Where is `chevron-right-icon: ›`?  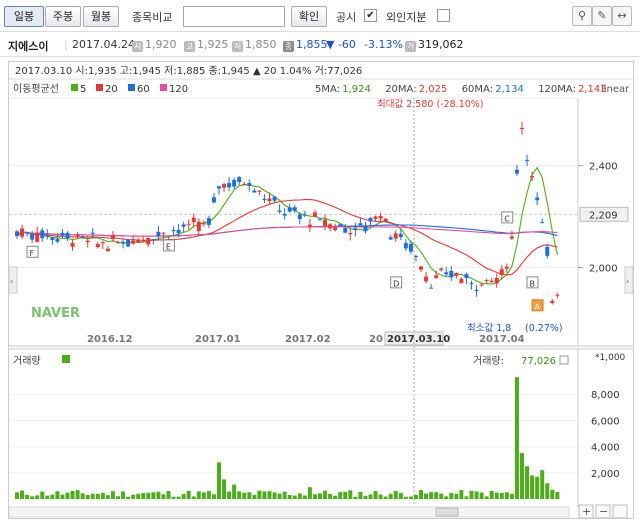
chevron-right-icon: › is located at coordinates (627, 281).